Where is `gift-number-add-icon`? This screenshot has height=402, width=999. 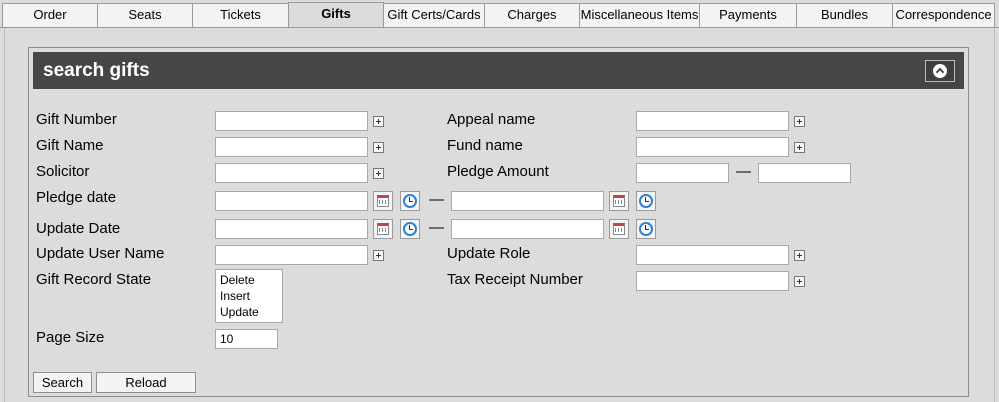
gift-number-add-icon is located at coordinates (378, 121).